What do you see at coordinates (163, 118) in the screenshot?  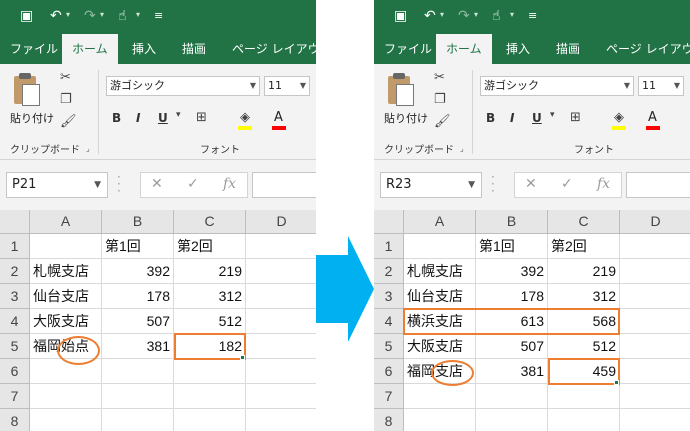 I see `underline-button: U` at bounding box center [163, 118].